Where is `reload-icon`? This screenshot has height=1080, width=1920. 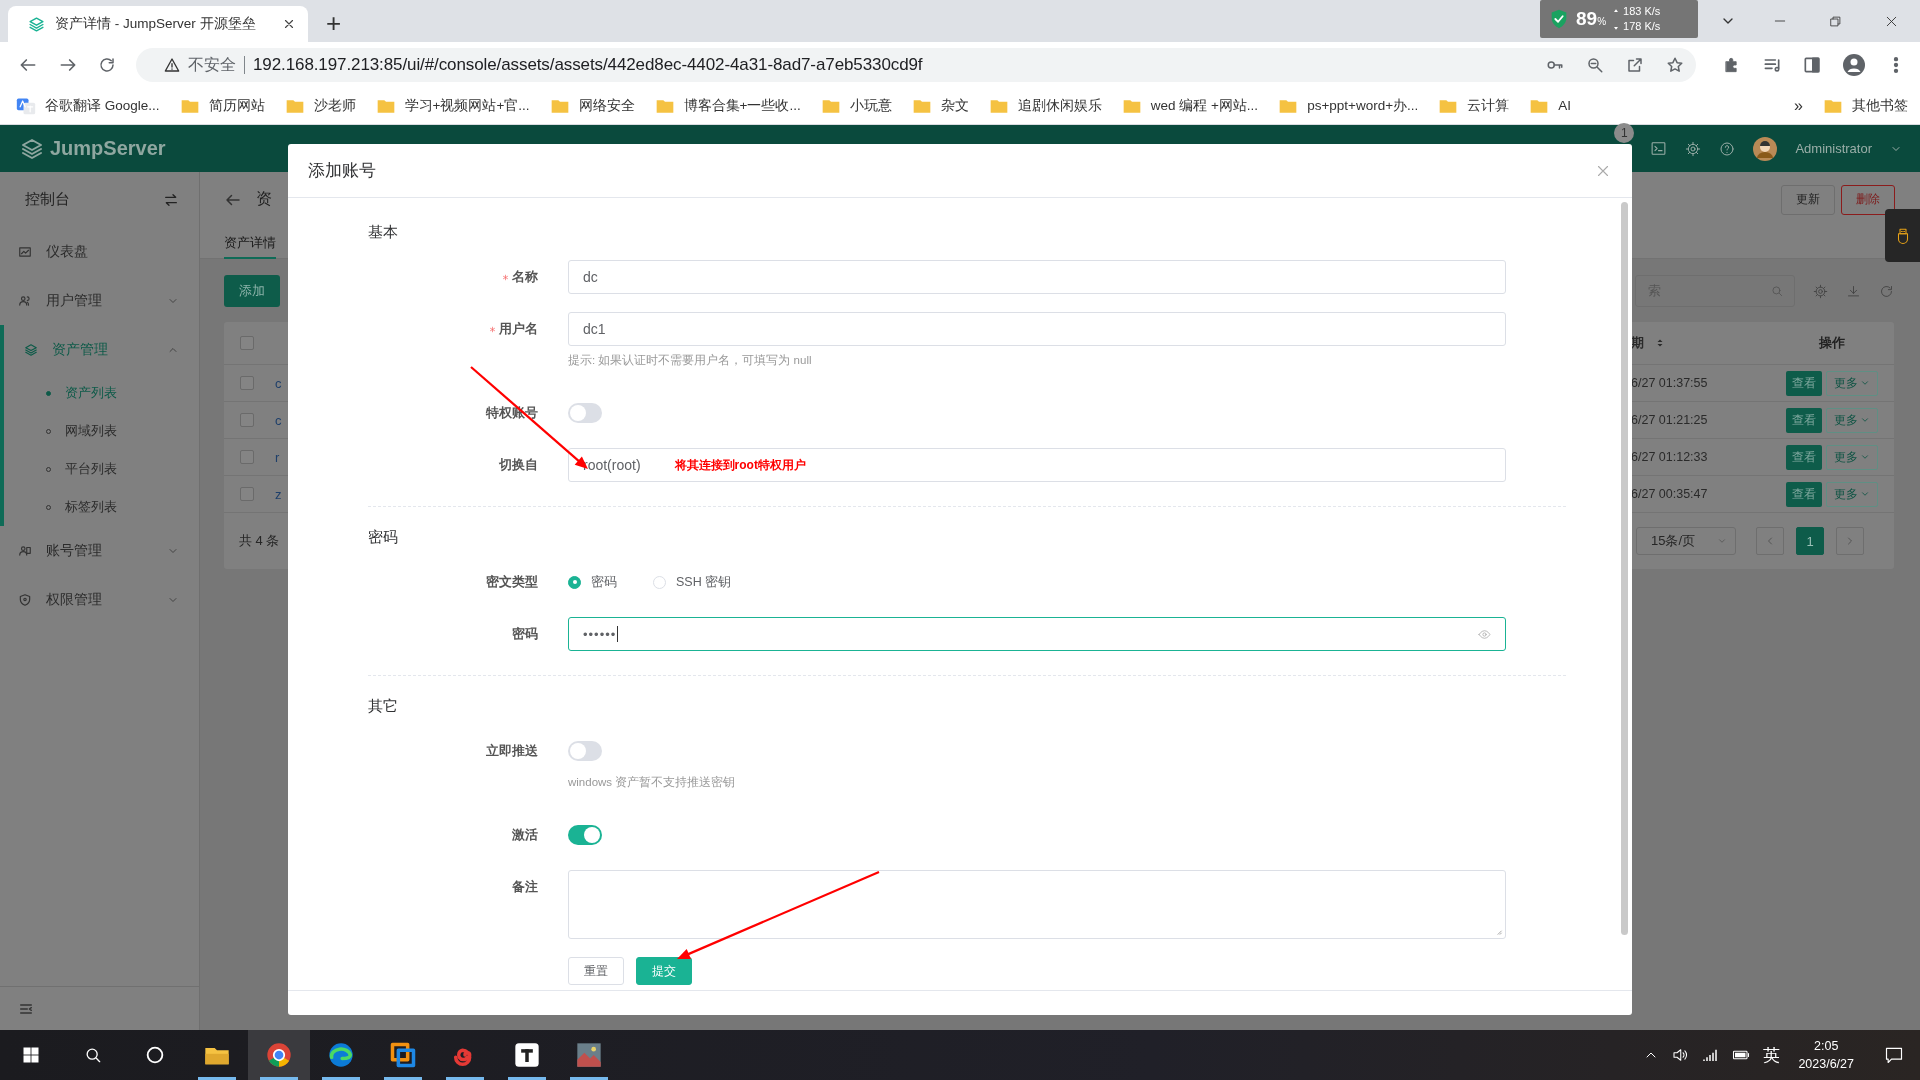 reload-icon is located at coordinates (107, 64).